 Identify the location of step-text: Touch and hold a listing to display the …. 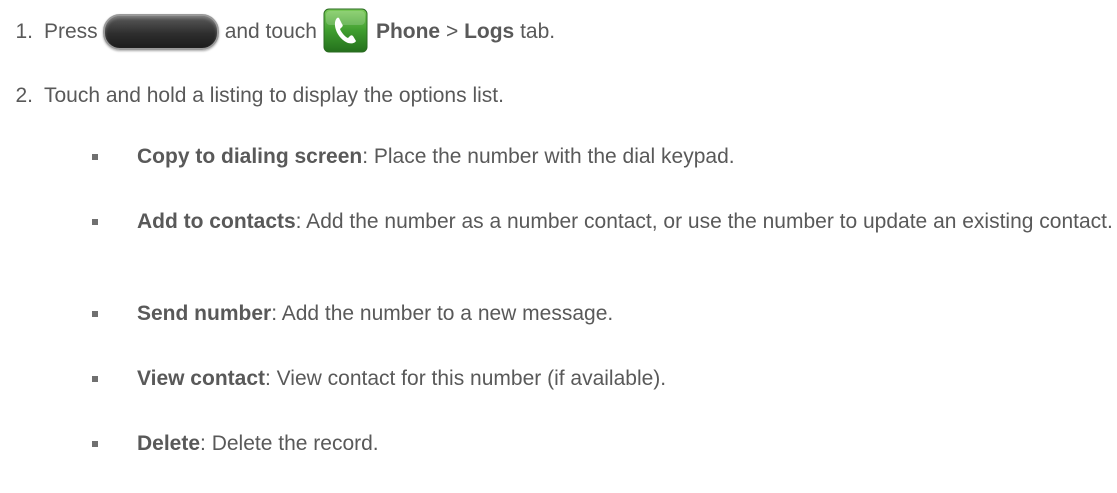
(274, 95).